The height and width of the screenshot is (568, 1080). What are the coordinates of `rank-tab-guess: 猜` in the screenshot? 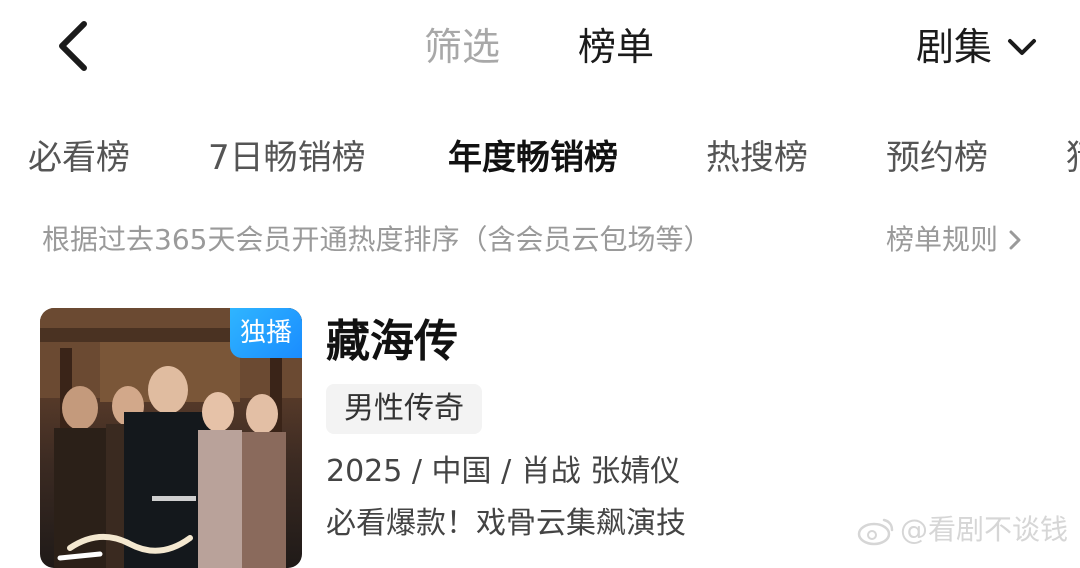 It's located at (1073, 158).